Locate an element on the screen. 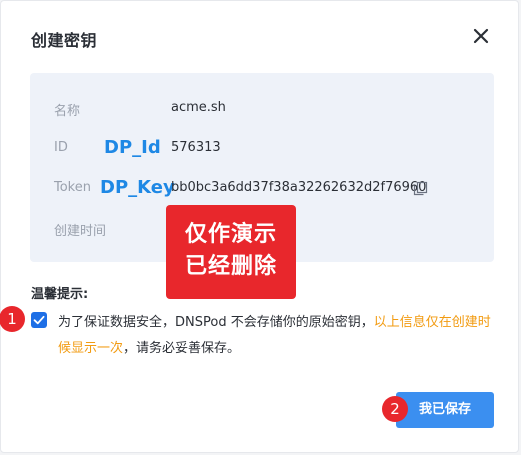 The width and height of the screenshot is (521, 455). overlay-line-1: 仅作演示 is located at coordinates (230, 234).